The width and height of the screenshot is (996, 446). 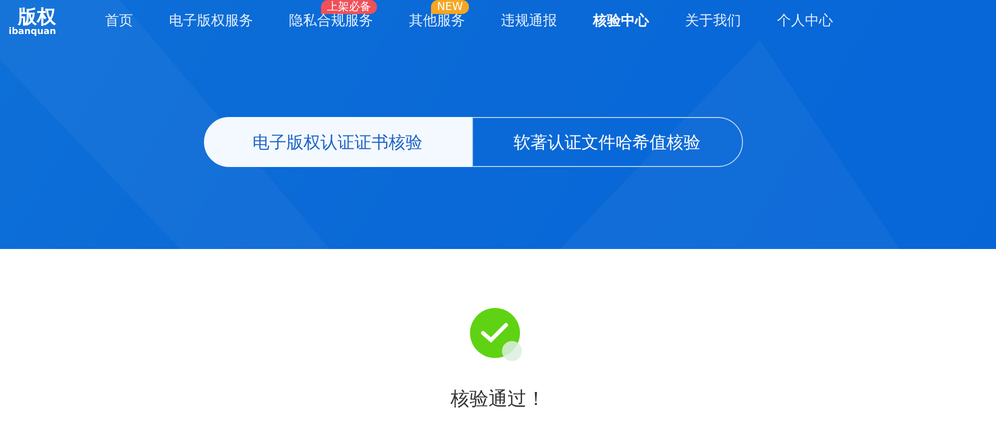 I want to click on nav-badge: 上架必备, so click(x=349, y=7).